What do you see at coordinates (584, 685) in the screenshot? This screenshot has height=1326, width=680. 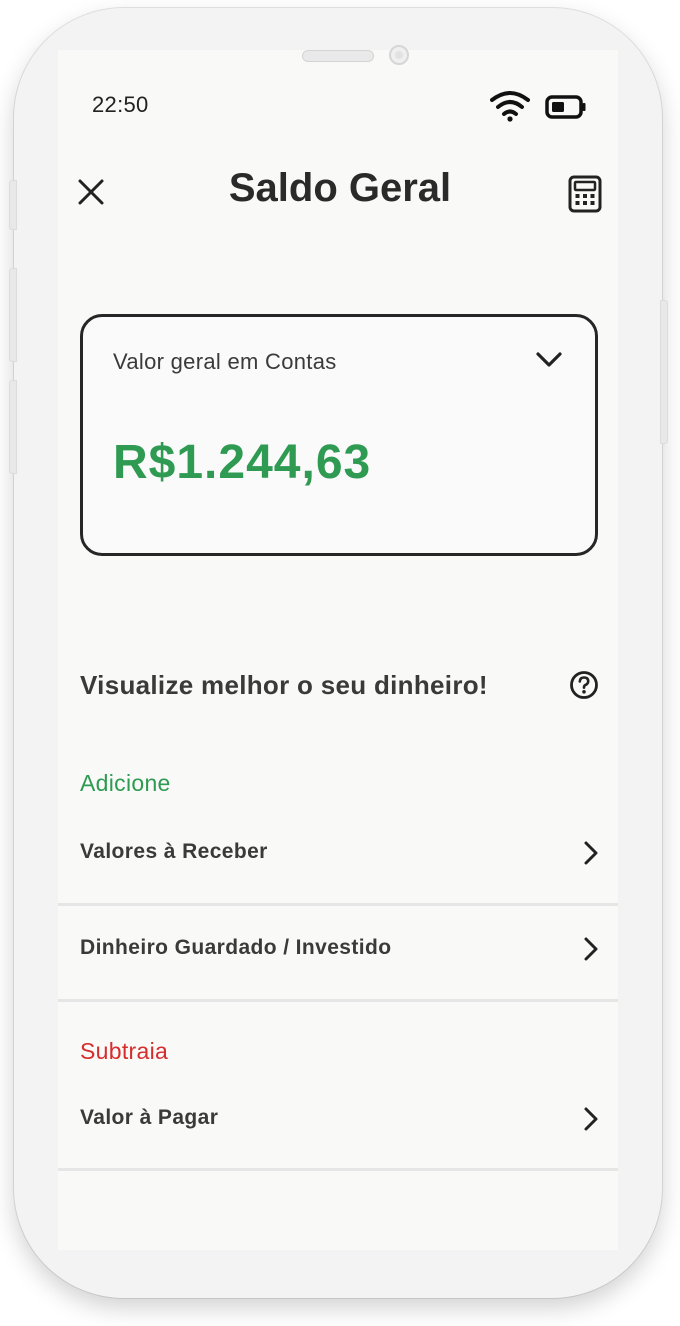 I see `help-circle-icon` at bounding box center [584, 685].